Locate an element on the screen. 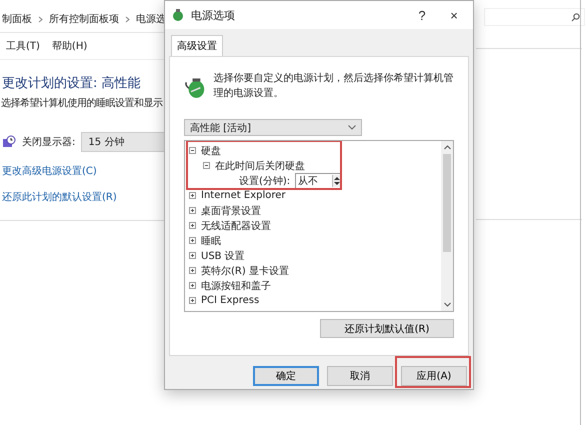  minutes-spinbox: 从不 is located at coordinates (318, 180).